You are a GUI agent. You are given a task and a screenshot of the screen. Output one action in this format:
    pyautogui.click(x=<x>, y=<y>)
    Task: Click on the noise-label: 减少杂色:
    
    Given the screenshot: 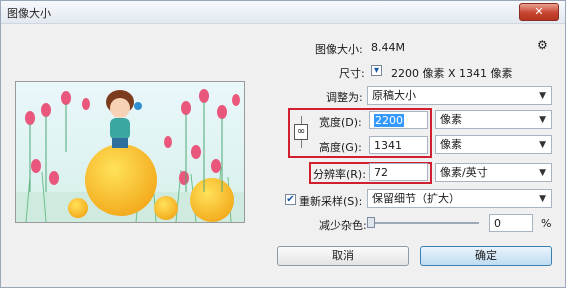 What is the action you would take?
    pyautogui.click(x=343, y=225)
    